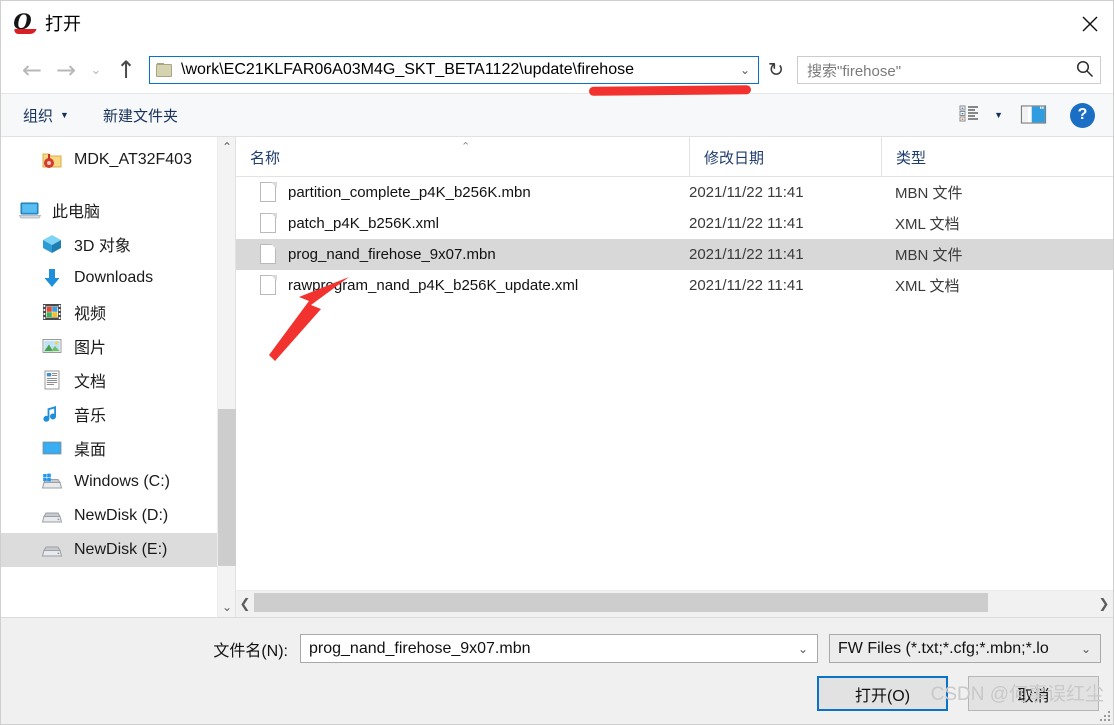 Image resolution: width=1114 pixels, height=725 pixels. I want to click on scroll-down-arrow-icon: ⌄, so click(227, 607).